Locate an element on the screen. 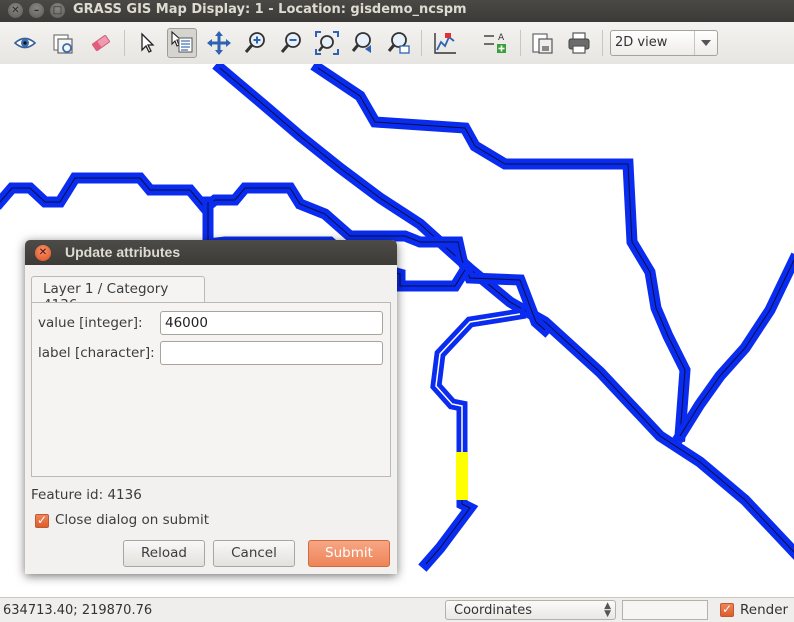 The image size is (794, 622). render-label: Render is located at coordinates (764, 610).